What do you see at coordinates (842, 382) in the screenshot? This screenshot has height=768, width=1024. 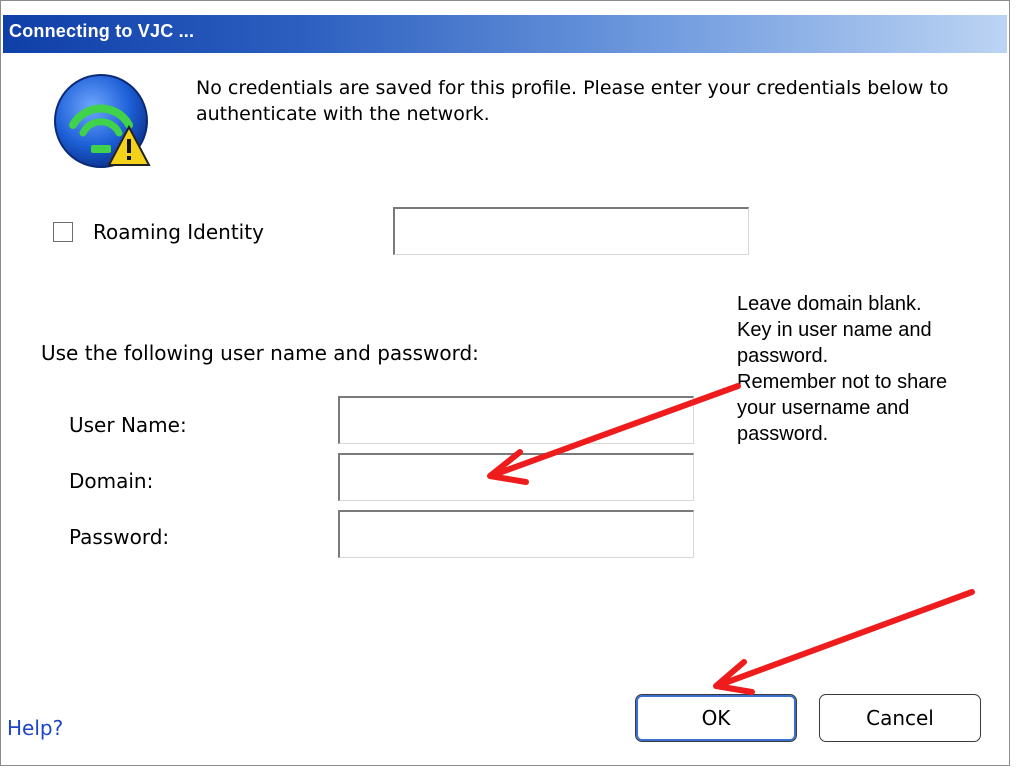 I see `annotation-line: Remember not to share` at bounding box center [842, 382].